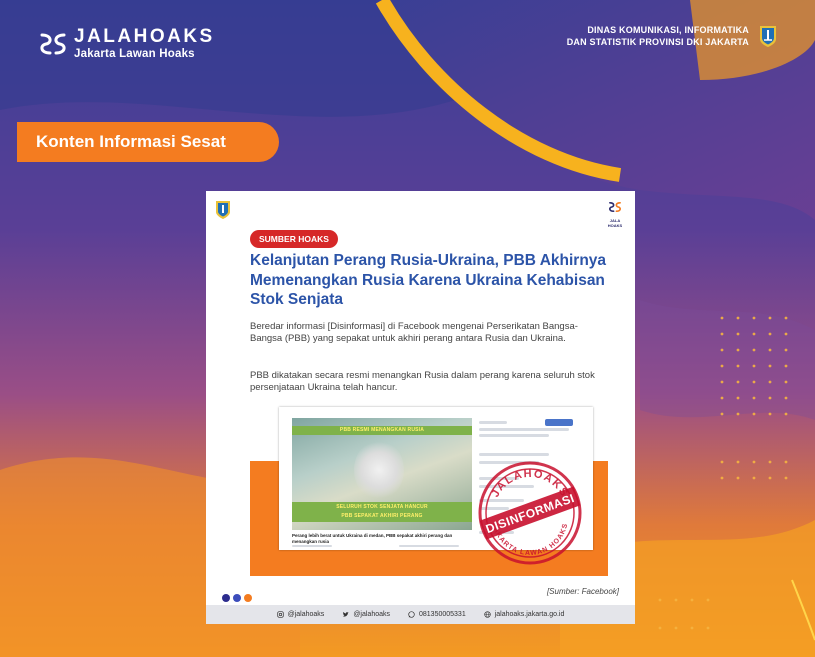 This screenshot has width=815, height=657. What do you see at coordinates (668, 30) in the screenshot?
I see `org-name-line1: DINAS KOMUNIKASI, INFORMATIKA` at bounding box center [668, 30].